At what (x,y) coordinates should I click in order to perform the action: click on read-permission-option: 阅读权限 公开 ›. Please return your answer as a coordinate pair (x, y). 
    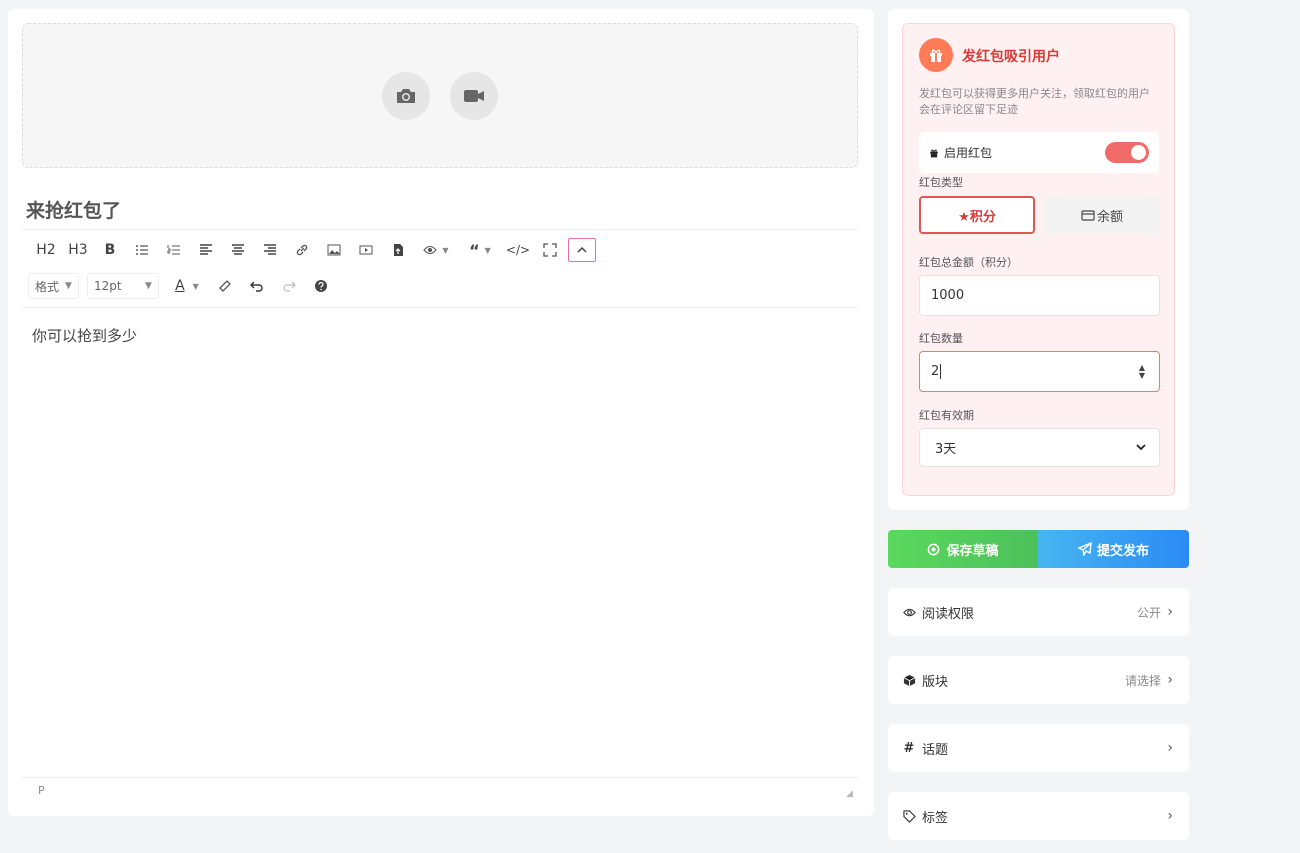
    Looking at the image, I should click on (1038, 612).